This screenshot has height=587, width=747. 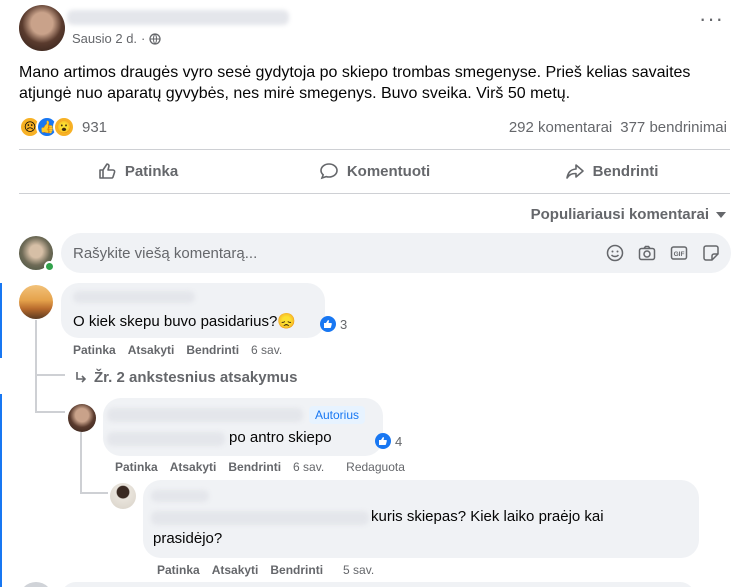 I want to click on reply2-reply-link: Atsakyti, so click(x=235, y=570).